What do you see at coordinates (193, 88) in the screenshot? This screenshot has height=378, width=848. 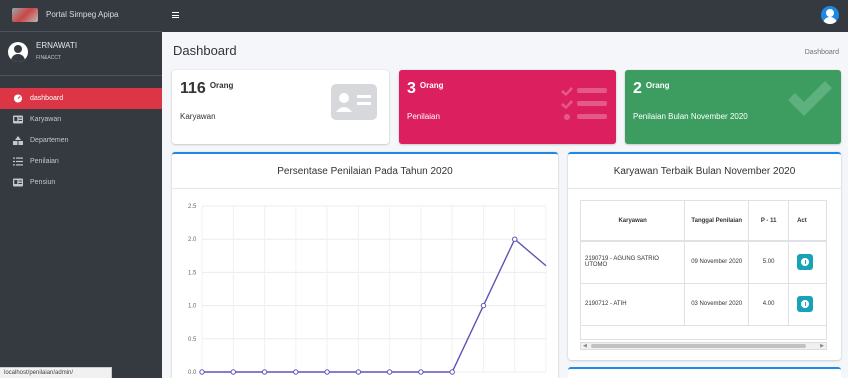 I see `stat-number: 116` at bounding box center [193, 88].